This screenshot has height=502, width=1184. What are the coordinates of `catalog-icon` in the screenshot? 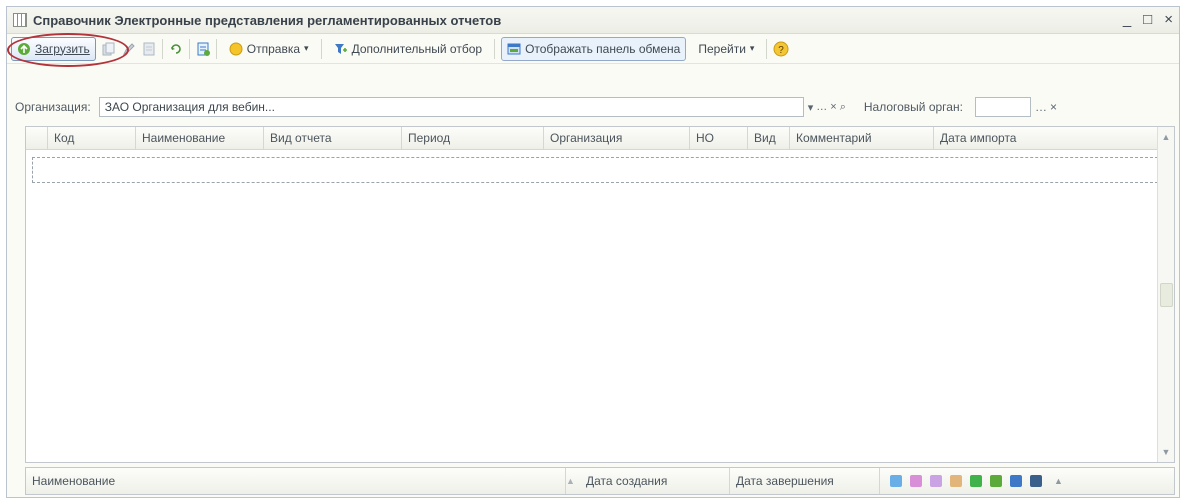 It's located at (20, 20).